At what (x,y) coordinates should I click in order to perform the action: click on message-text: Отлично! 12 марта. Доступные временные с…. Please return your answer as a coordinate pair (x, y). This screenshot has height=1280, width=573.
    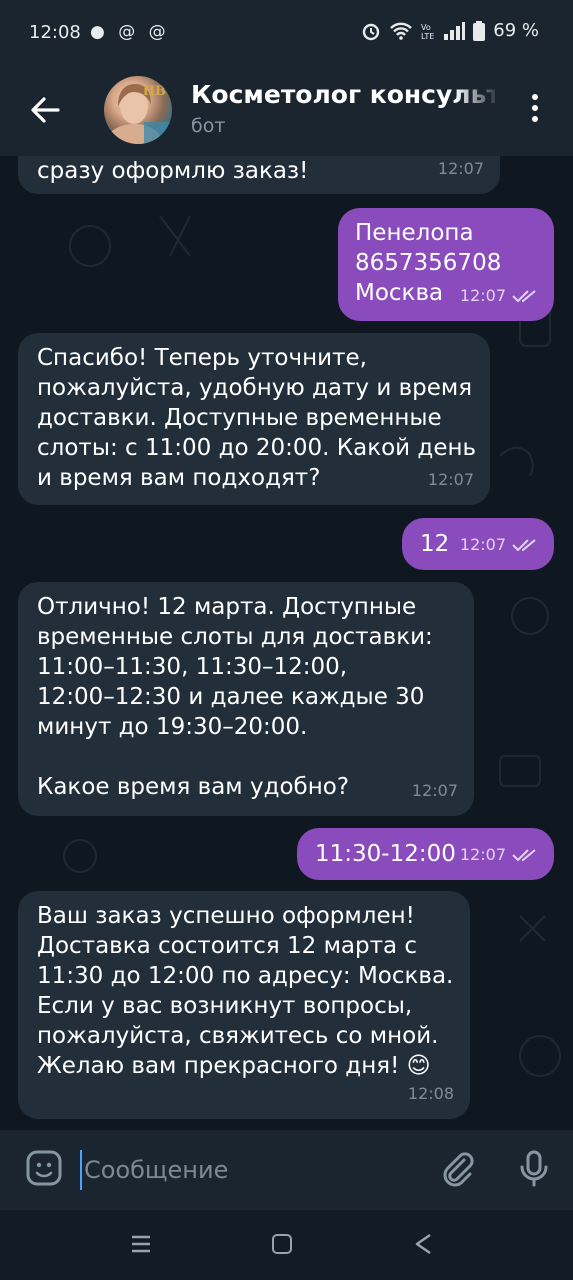
    Looking at the image, I should click on (235, 697).